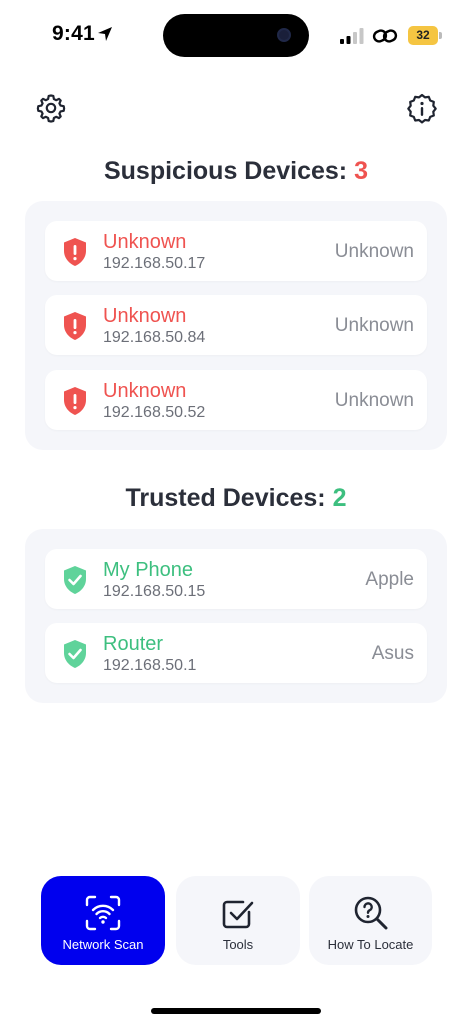 Image resolution: width=472 pixels, height=1024 pixels. Describe the element at coordinates (236, 251) in the screenshot. I see `device-row: Unknown 192.168.50.17 Unknown` at that location.